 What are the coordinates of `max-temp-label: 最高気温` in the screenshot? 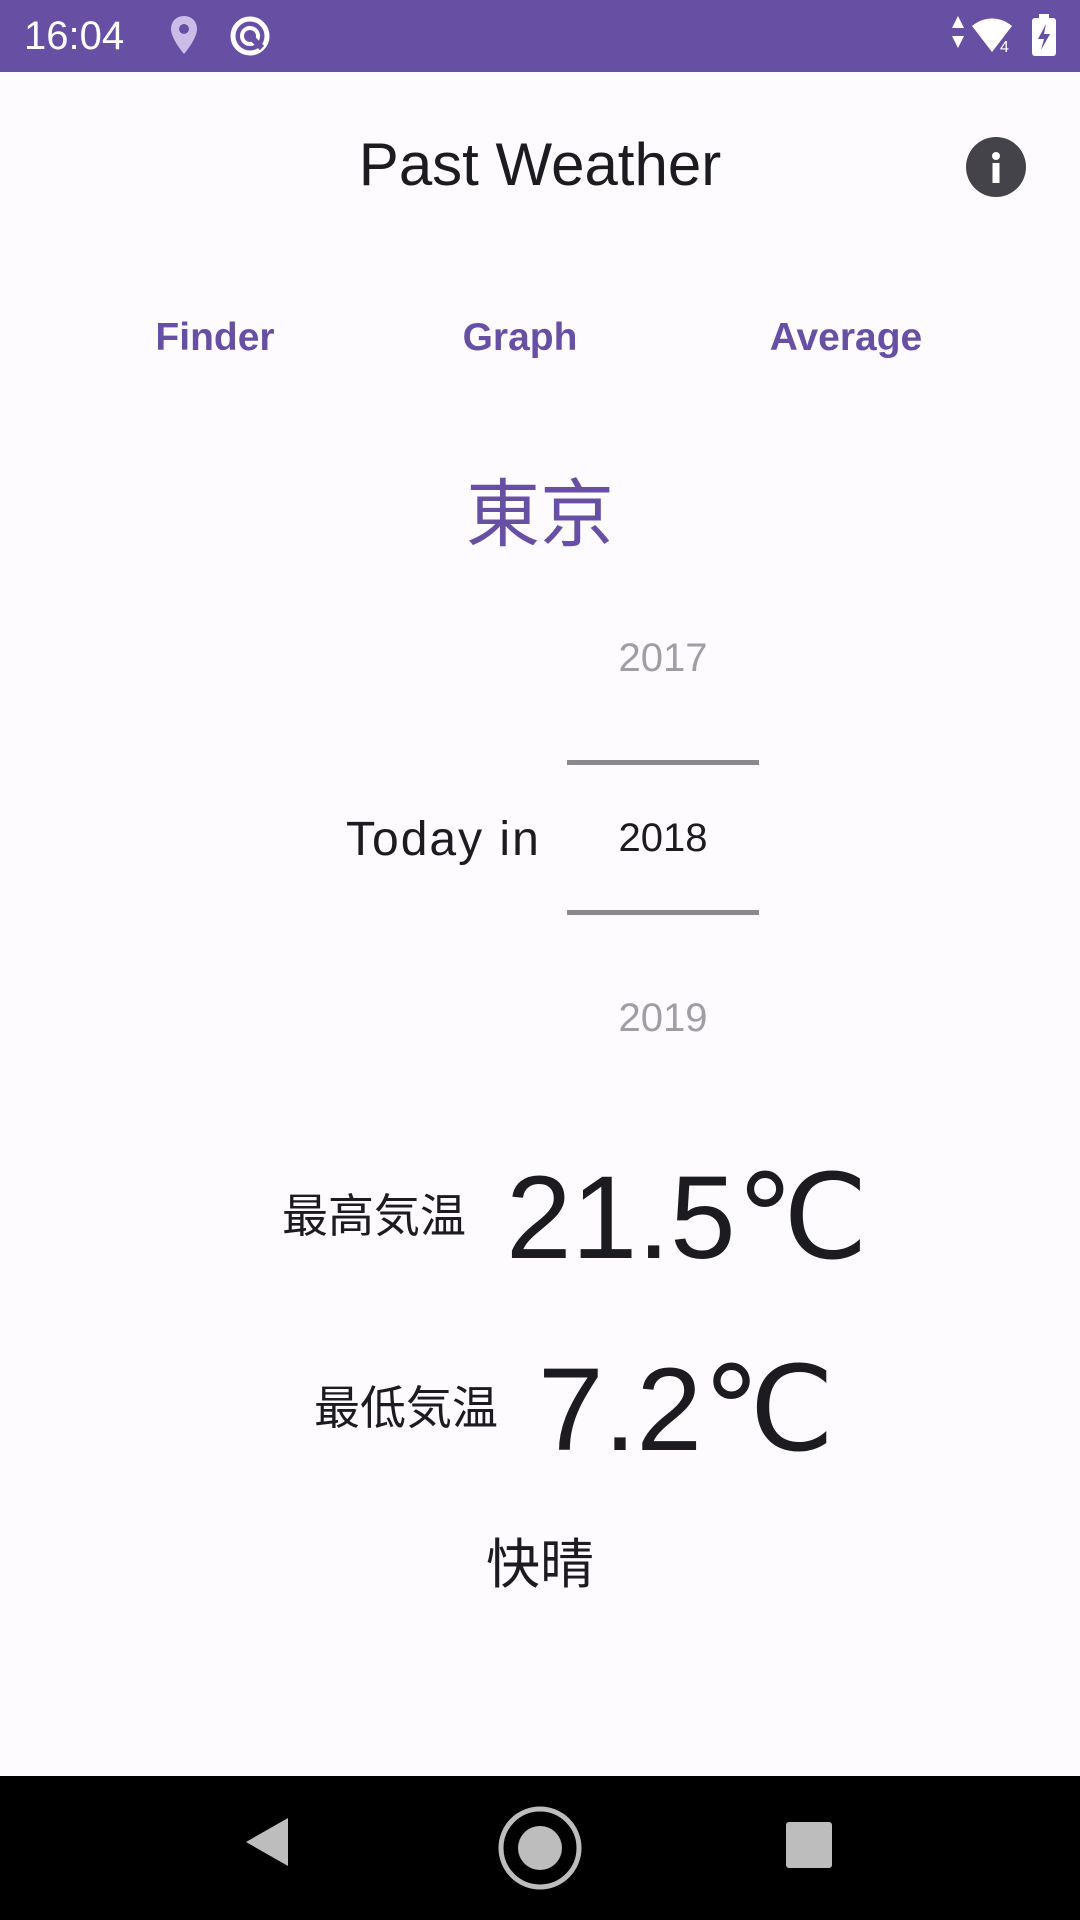 It's located at (374, 1216).